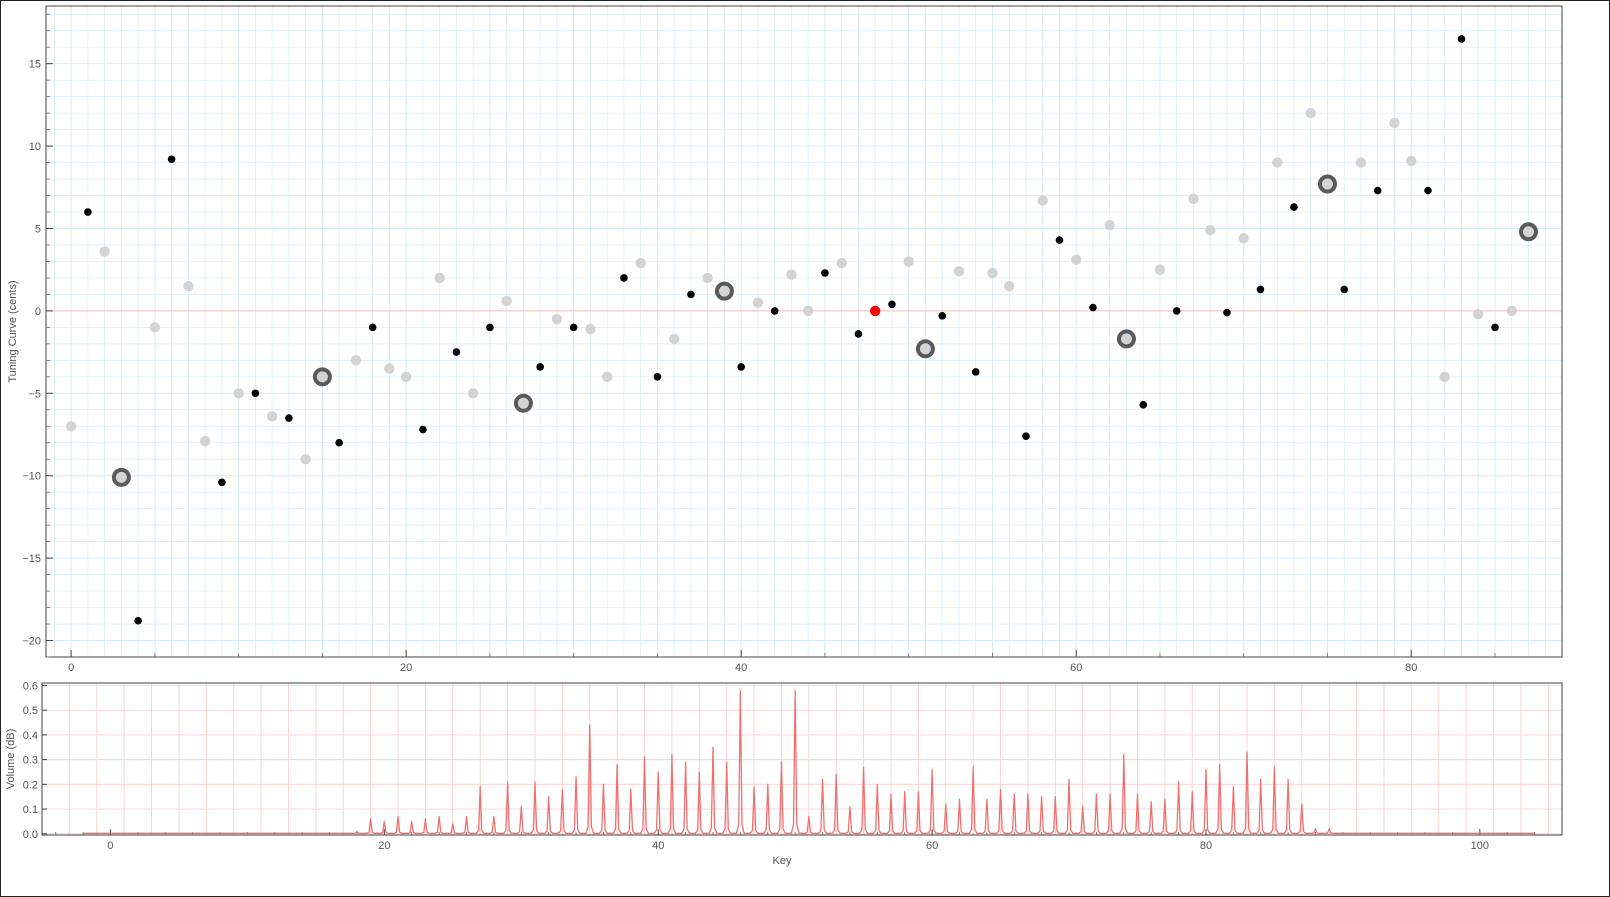  Describe the element at coordinates (35, 147) in the screenshot. I see `y-tick-label: 10` at that location.